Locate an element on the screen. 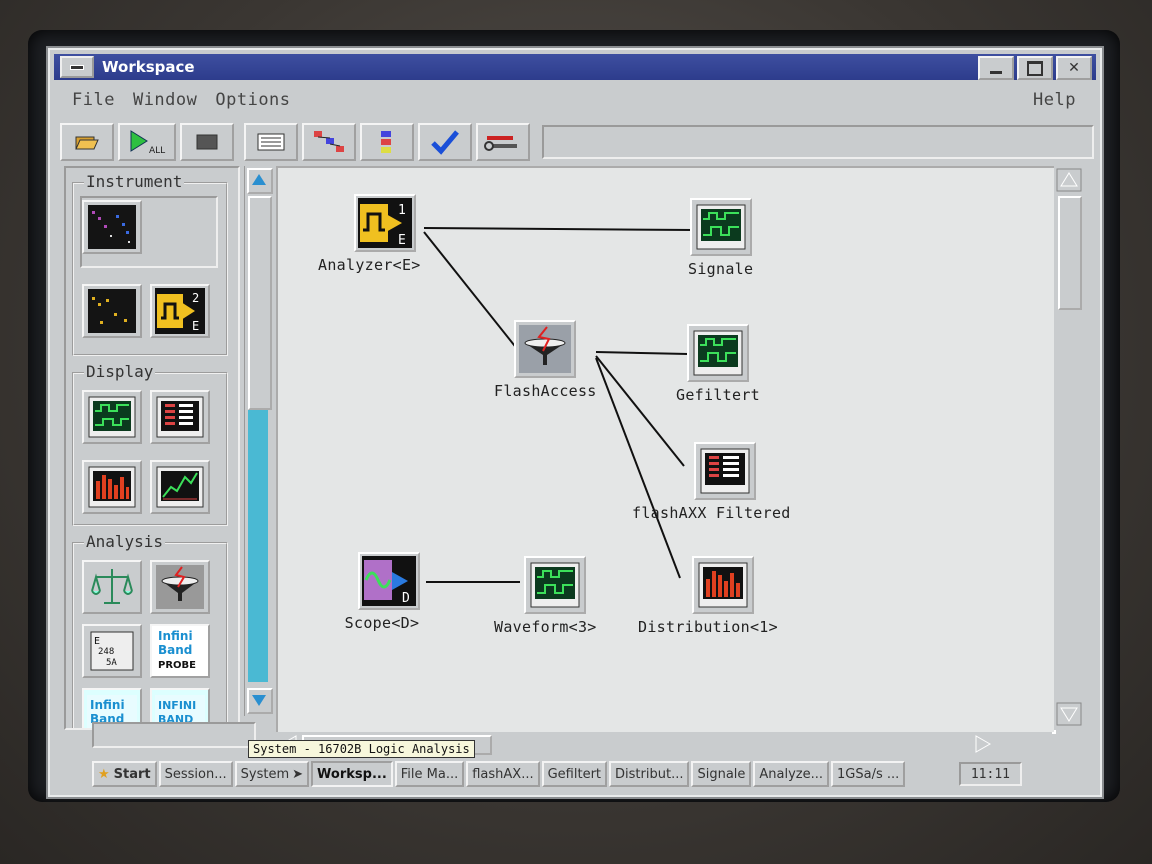 Image resolution: width=1152 pixels, height=864 pixels. instrument-group-label: Instrument is located at coordinates (134, 181).